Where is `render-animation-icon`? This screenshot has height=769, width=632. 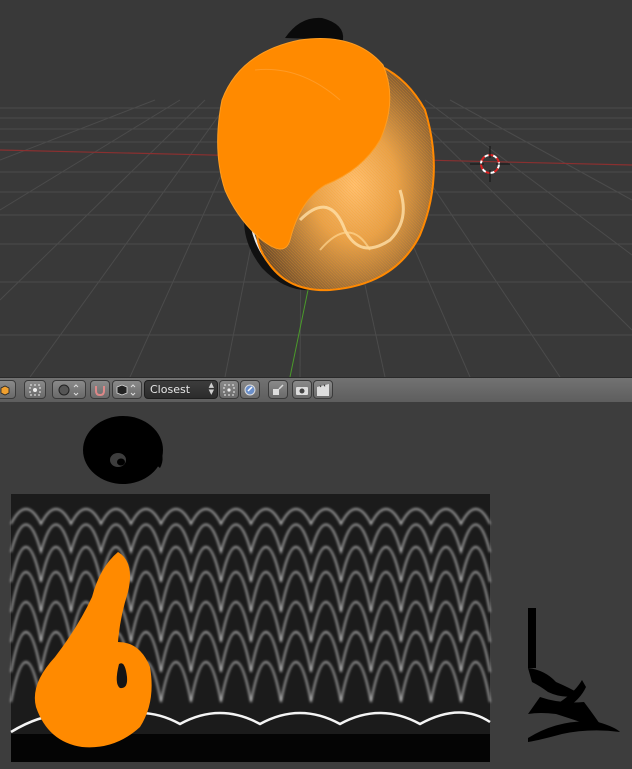
render-animation-icon is located at coordinates (323, 390).